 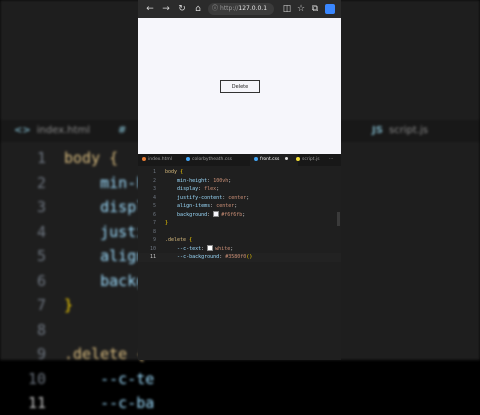 I want to click on code-token: body, so click(x=171, y=172).